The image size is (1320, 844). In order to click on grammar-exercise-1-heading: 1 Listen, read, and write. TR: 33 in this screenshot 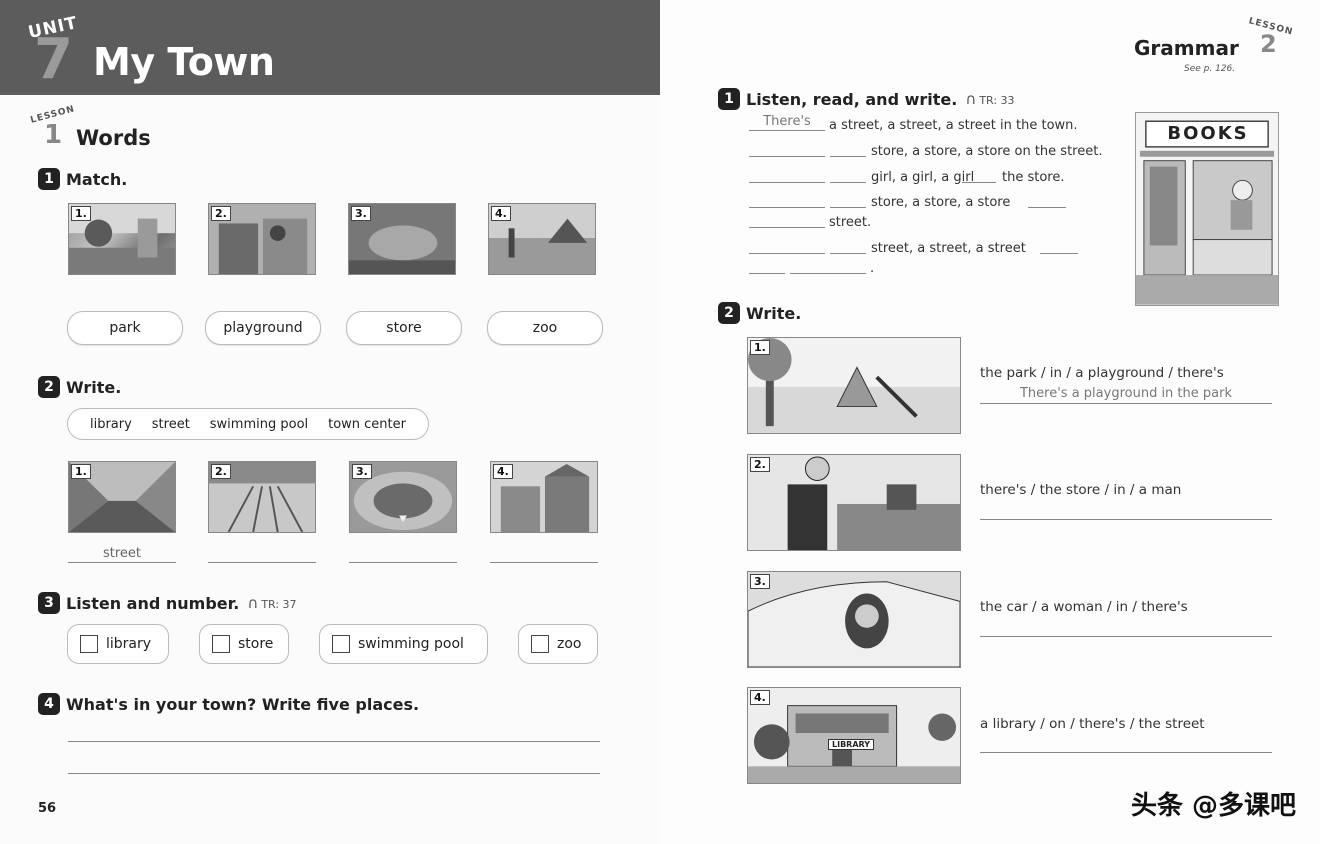, I will do `click(866, 99)`.